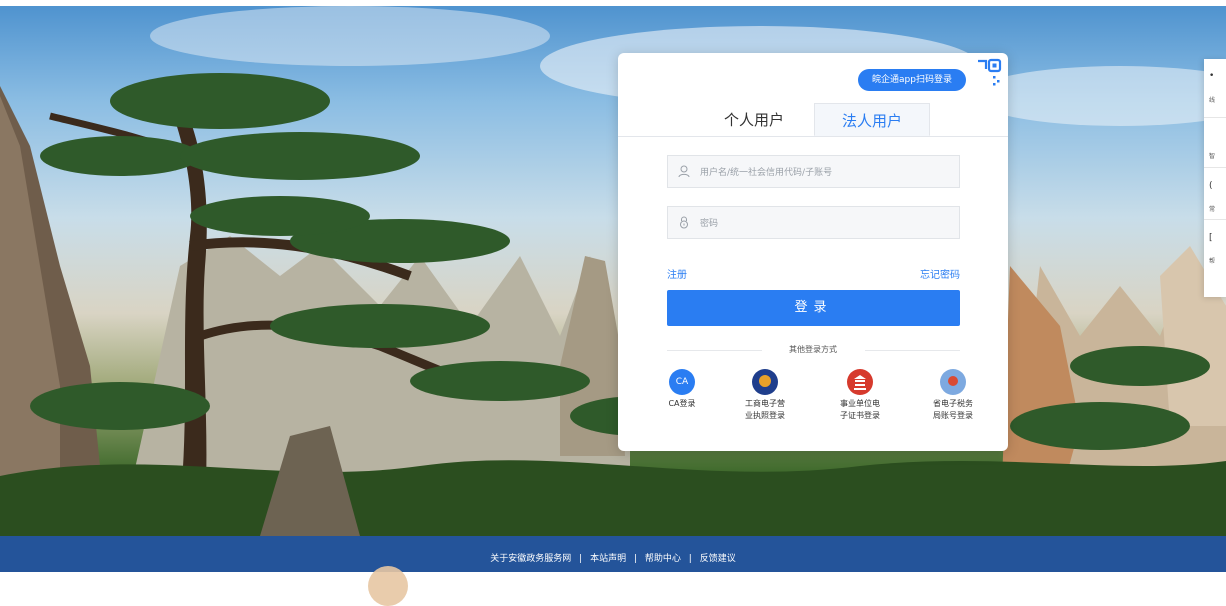 The width and height of the screenshot is (1226, 606). What do you see at coordinates (1217, 76) in the screenshot?
I see `side-phone-icon: •` at bounding box center [1217, 76].